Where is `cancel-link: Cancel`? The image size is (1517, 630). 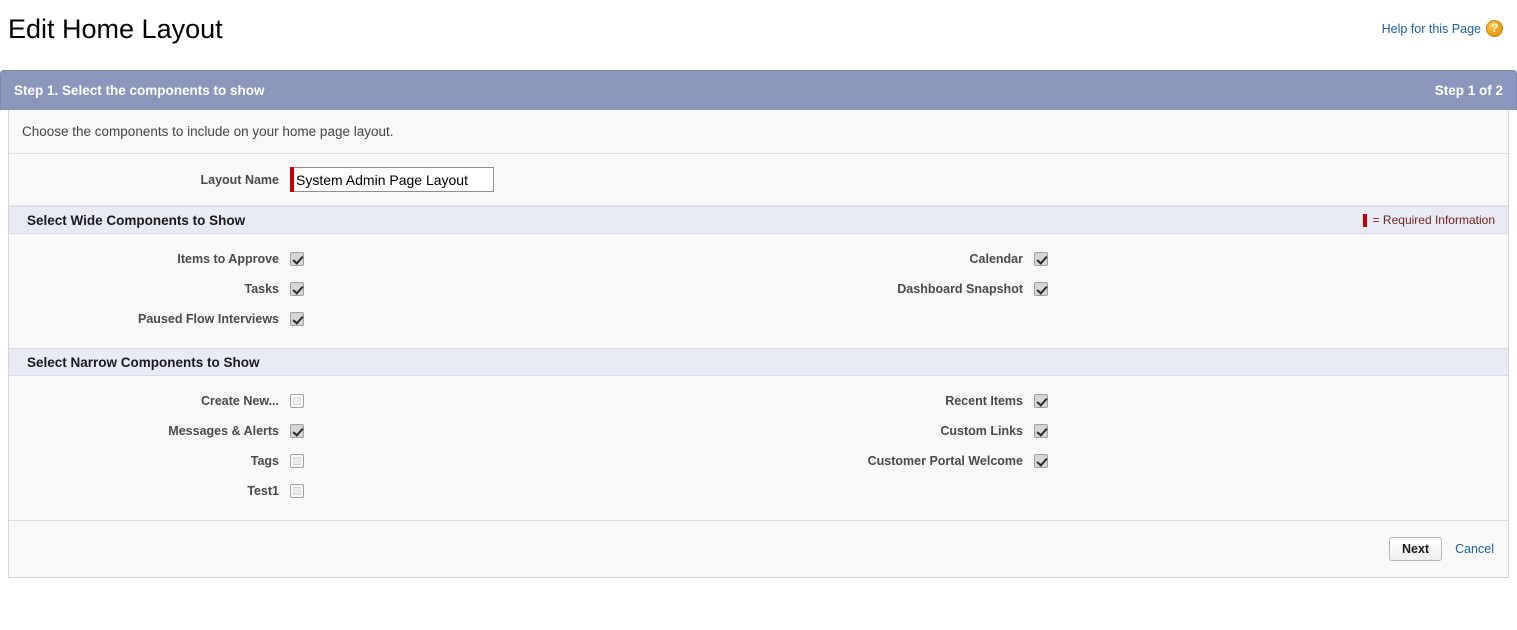 cancel-link: Cancel is located at coordinates (1474, 549).